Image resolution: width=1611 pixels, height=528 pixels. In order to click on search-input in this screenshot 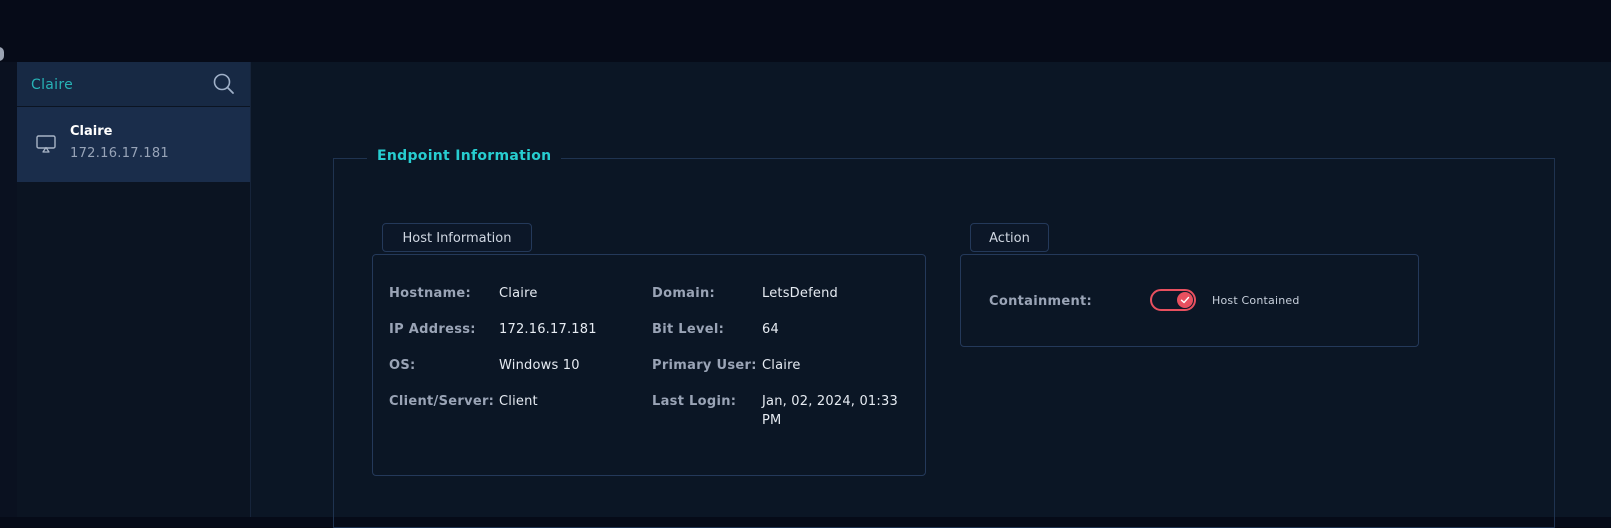, I will do `click(116, 85)`.